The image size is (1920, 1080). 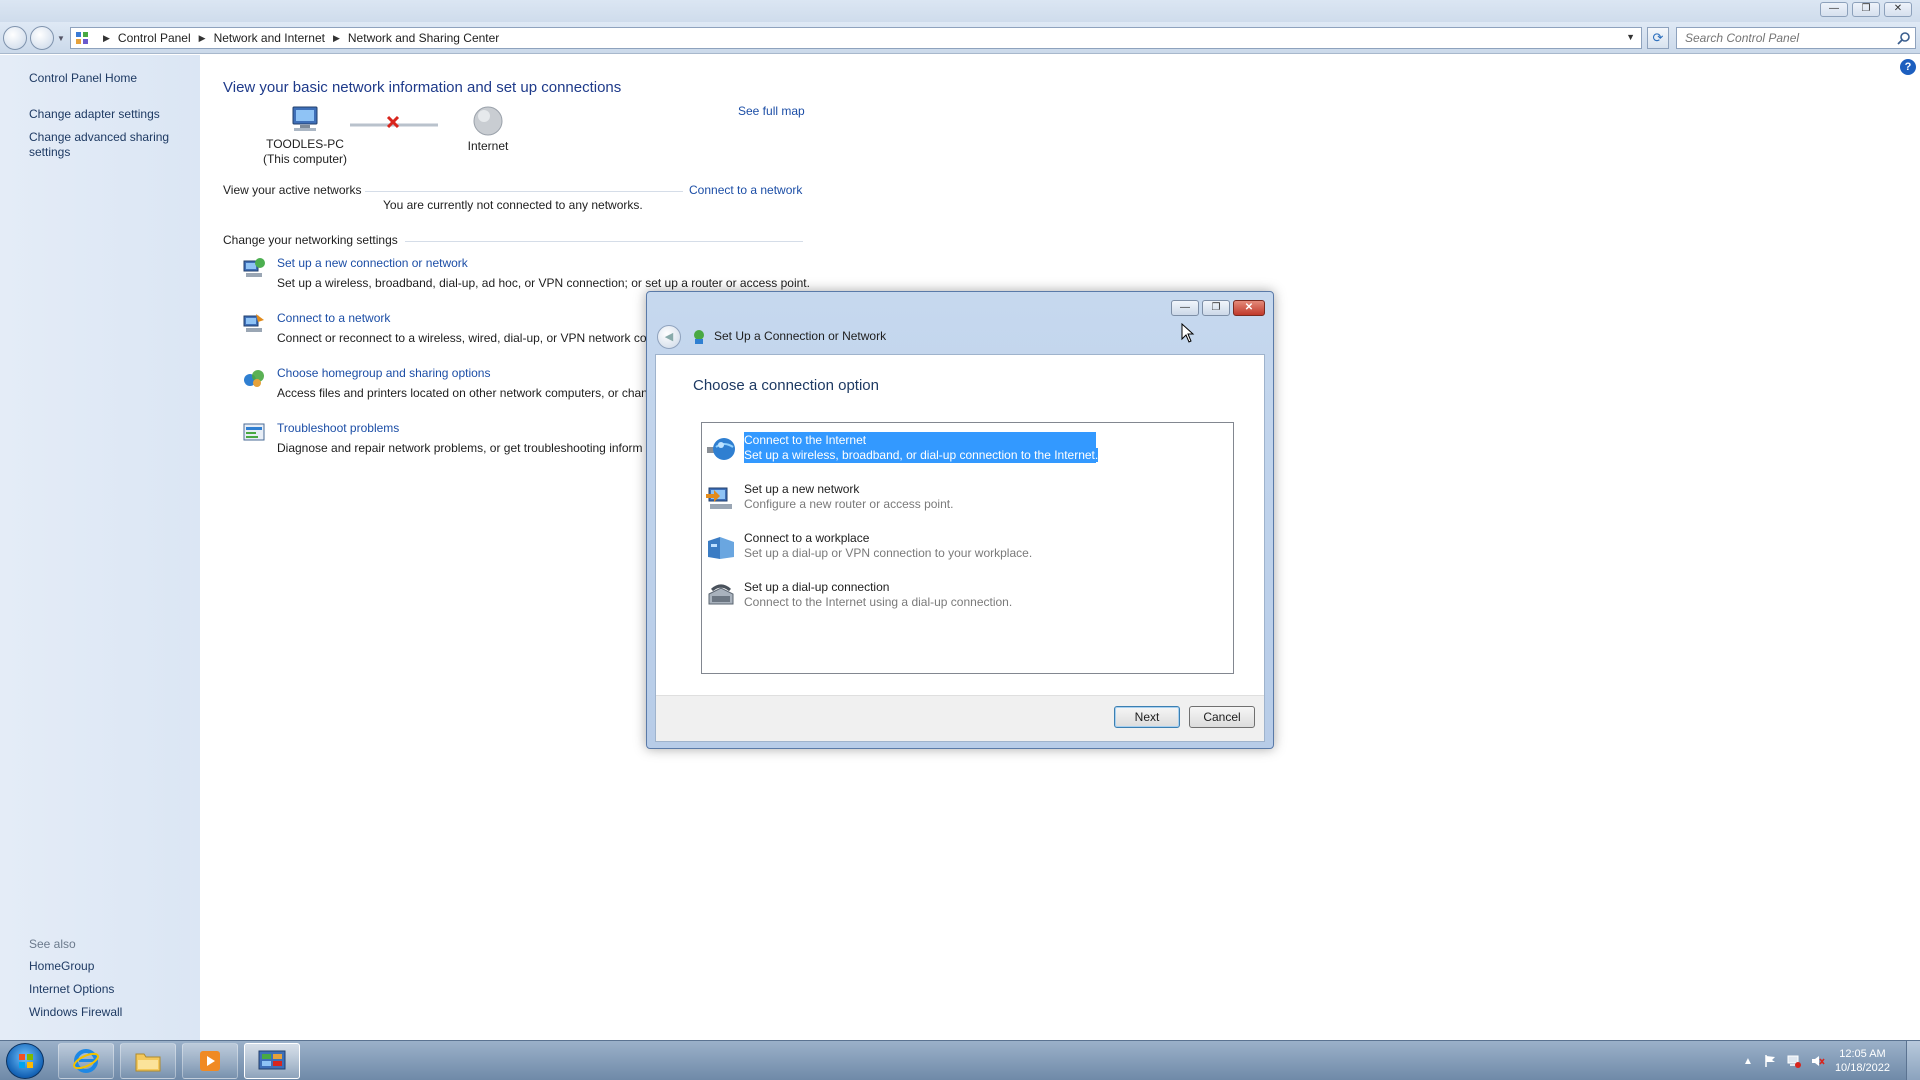 I want to click on taskbar-windows-explorer, so click(x=148, y=1061).